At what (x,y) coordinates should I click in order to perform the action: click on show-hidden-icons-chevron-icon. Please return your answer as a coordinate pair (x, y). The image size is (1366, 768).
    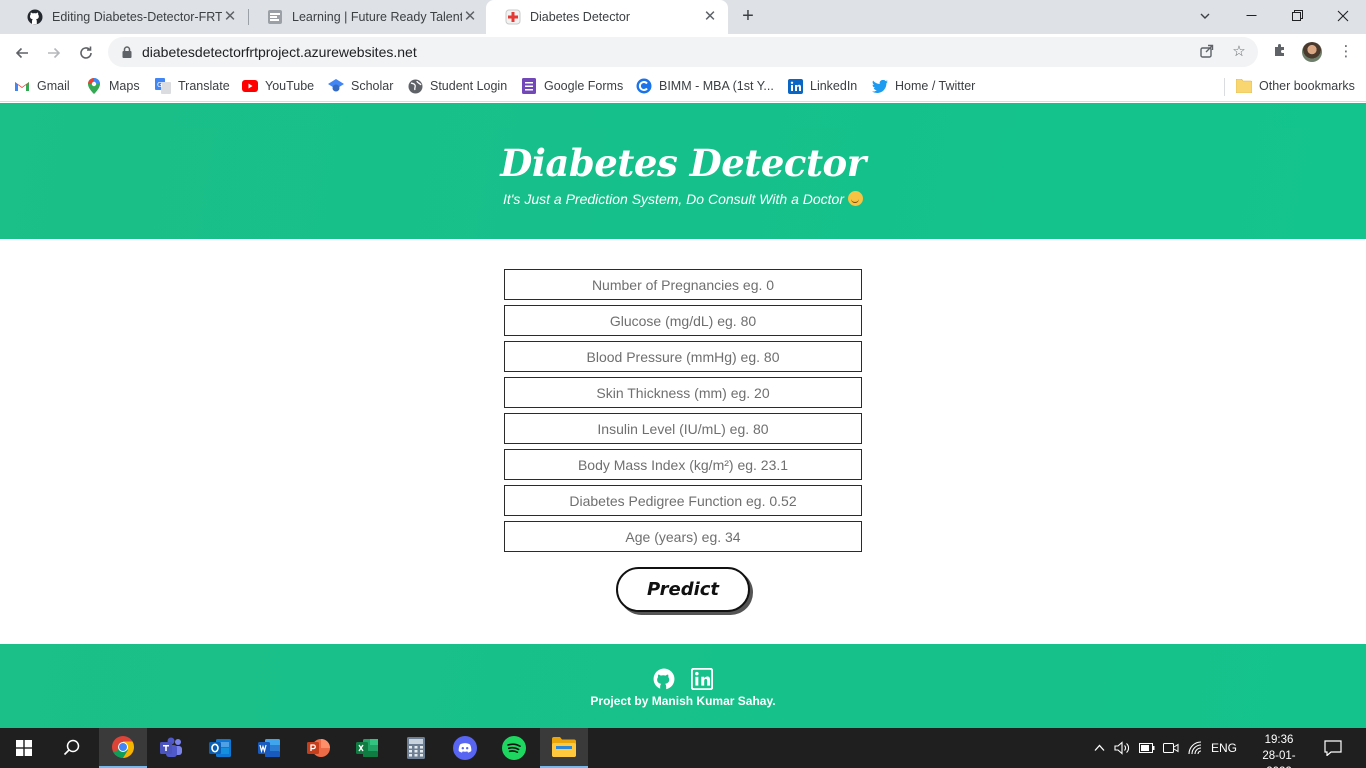
    Looking at the image, I should click on (1099, 748).